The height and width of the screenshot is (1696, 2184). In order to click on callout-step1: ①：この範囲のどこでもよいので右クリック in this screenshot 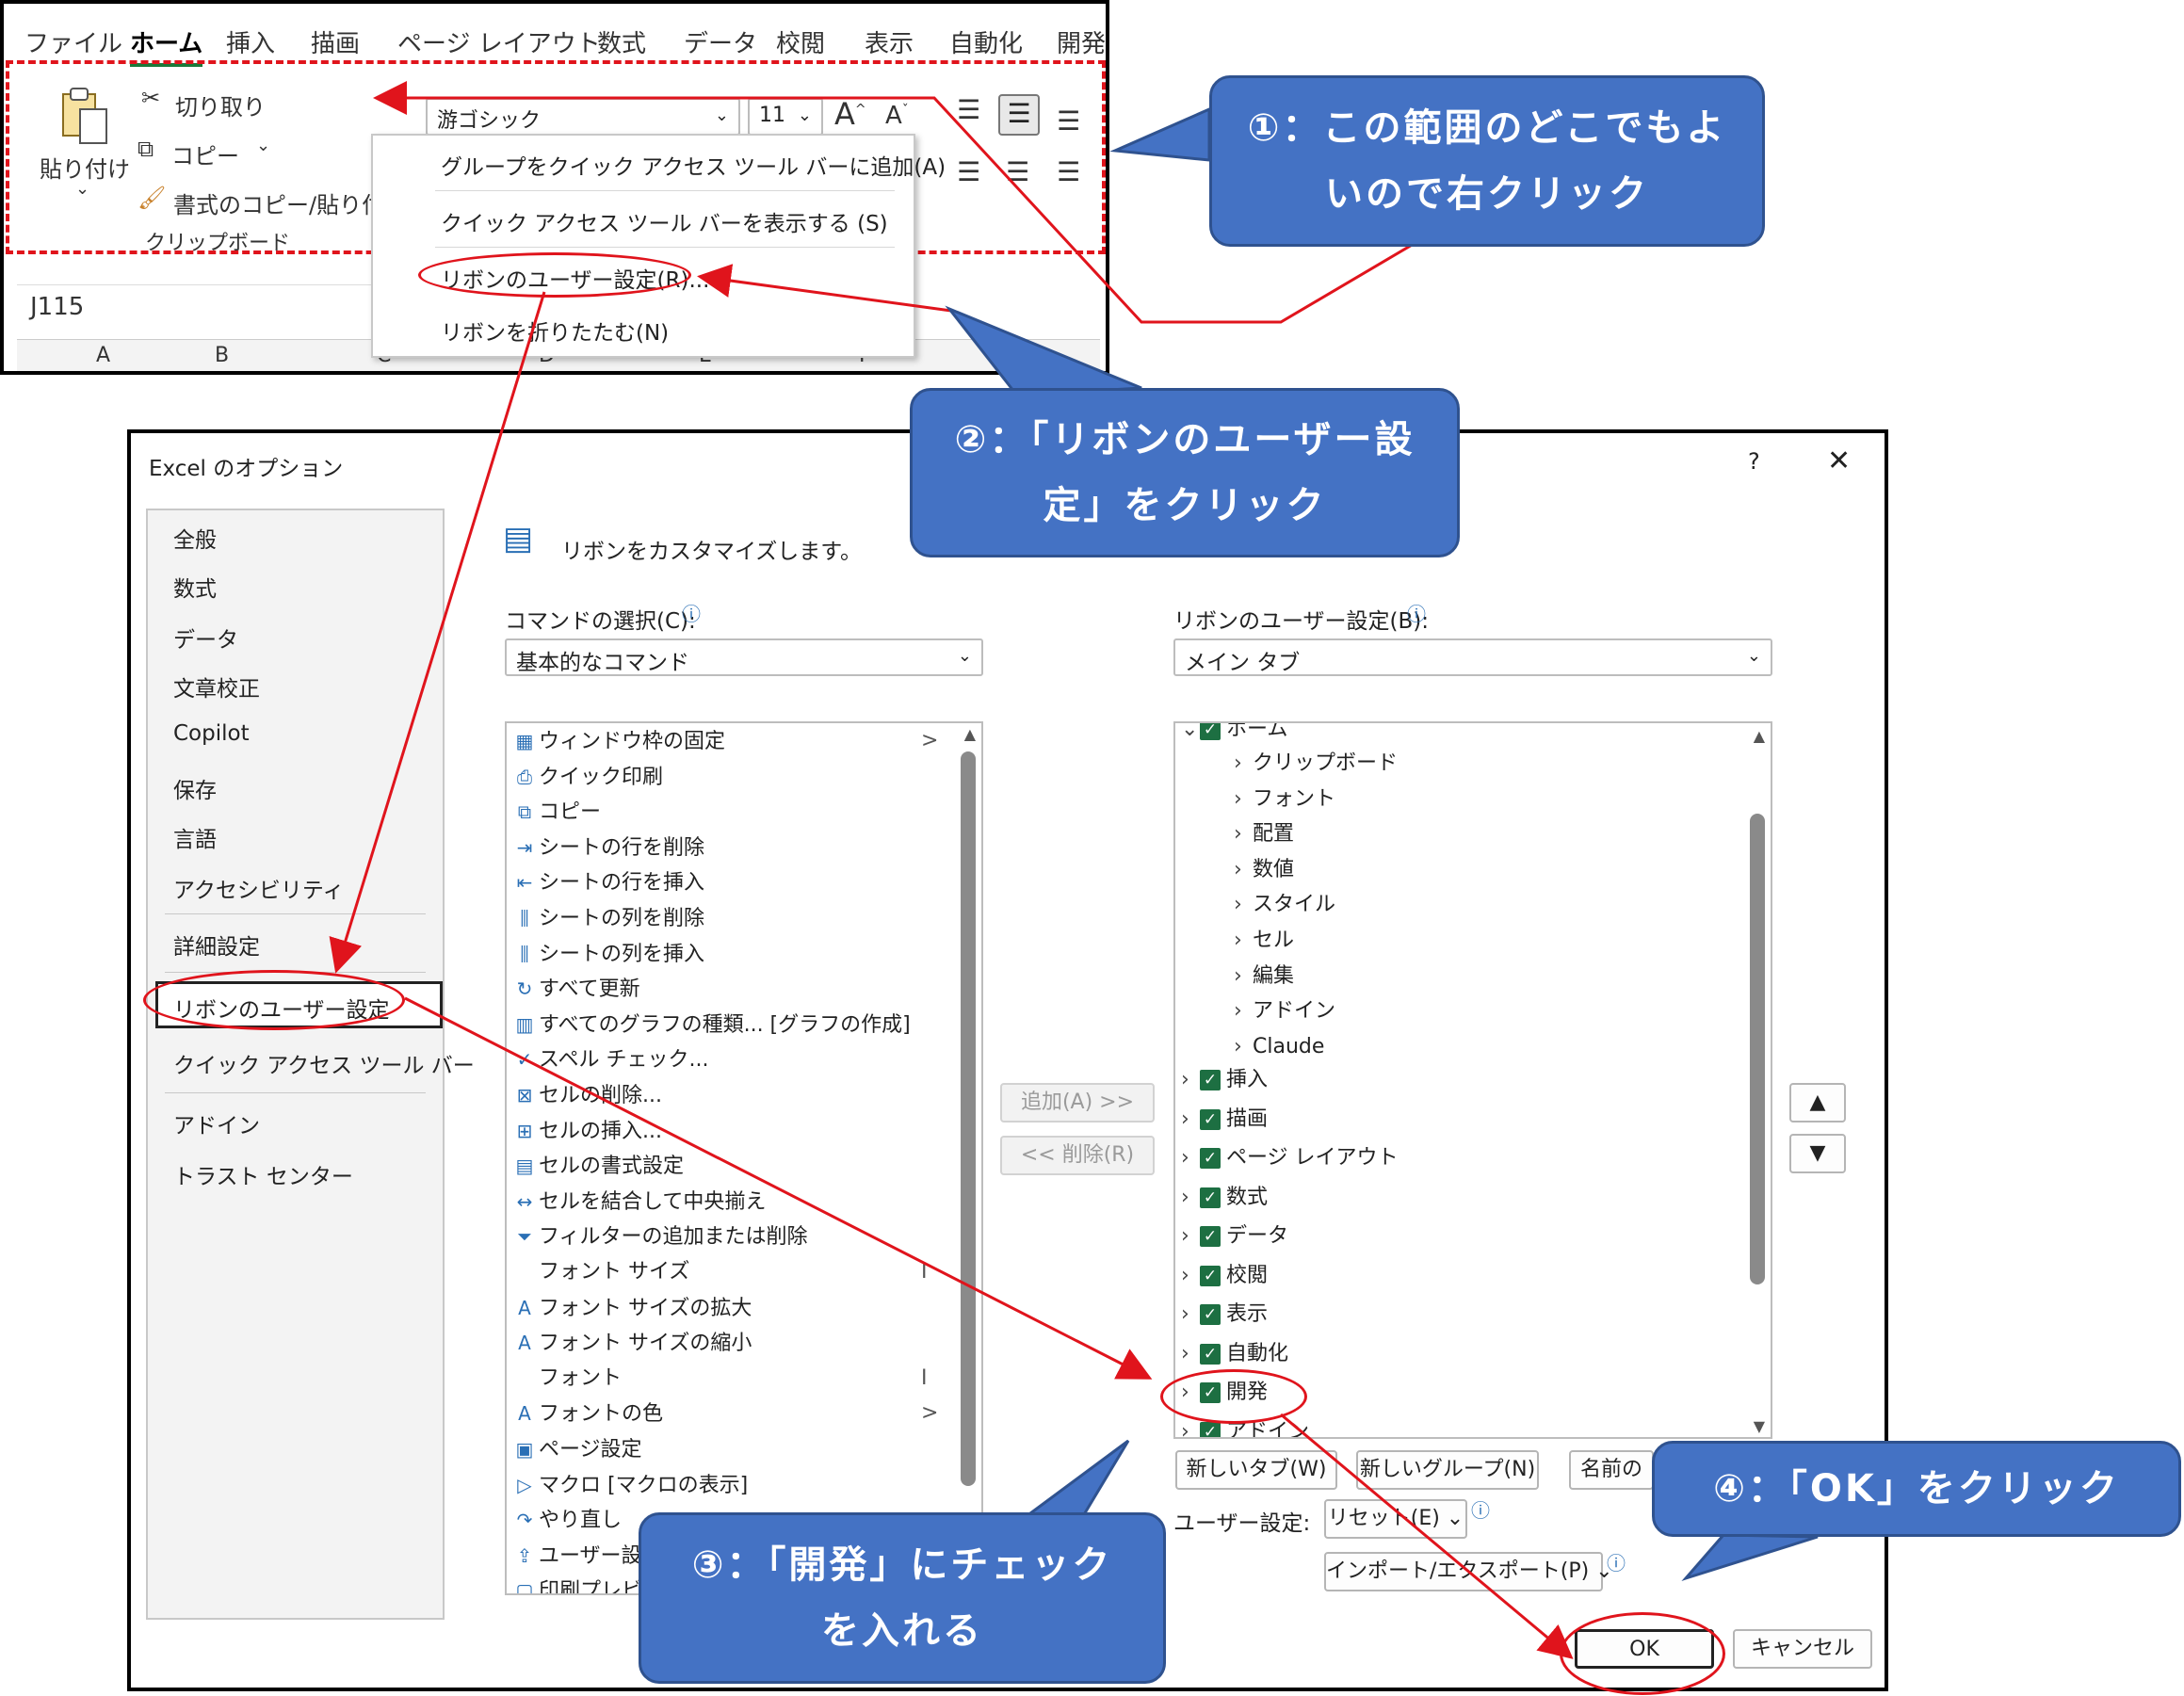, I will do `click(1487, 161)`.